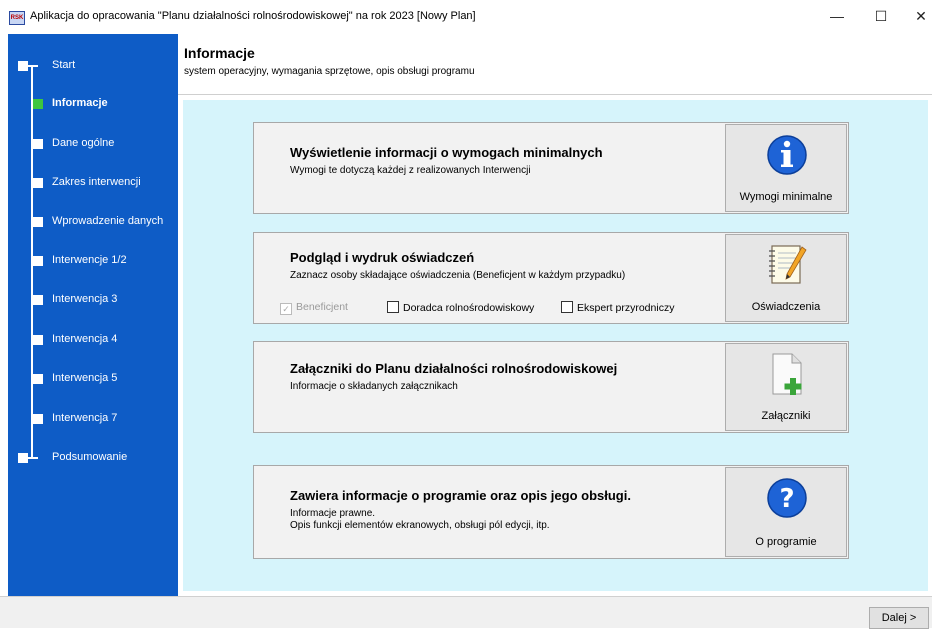 The image size is (932, 629). I want to click on sidebar-item-wprowadzenie-danych: Wprowadzenie danych, so click(93, 222).